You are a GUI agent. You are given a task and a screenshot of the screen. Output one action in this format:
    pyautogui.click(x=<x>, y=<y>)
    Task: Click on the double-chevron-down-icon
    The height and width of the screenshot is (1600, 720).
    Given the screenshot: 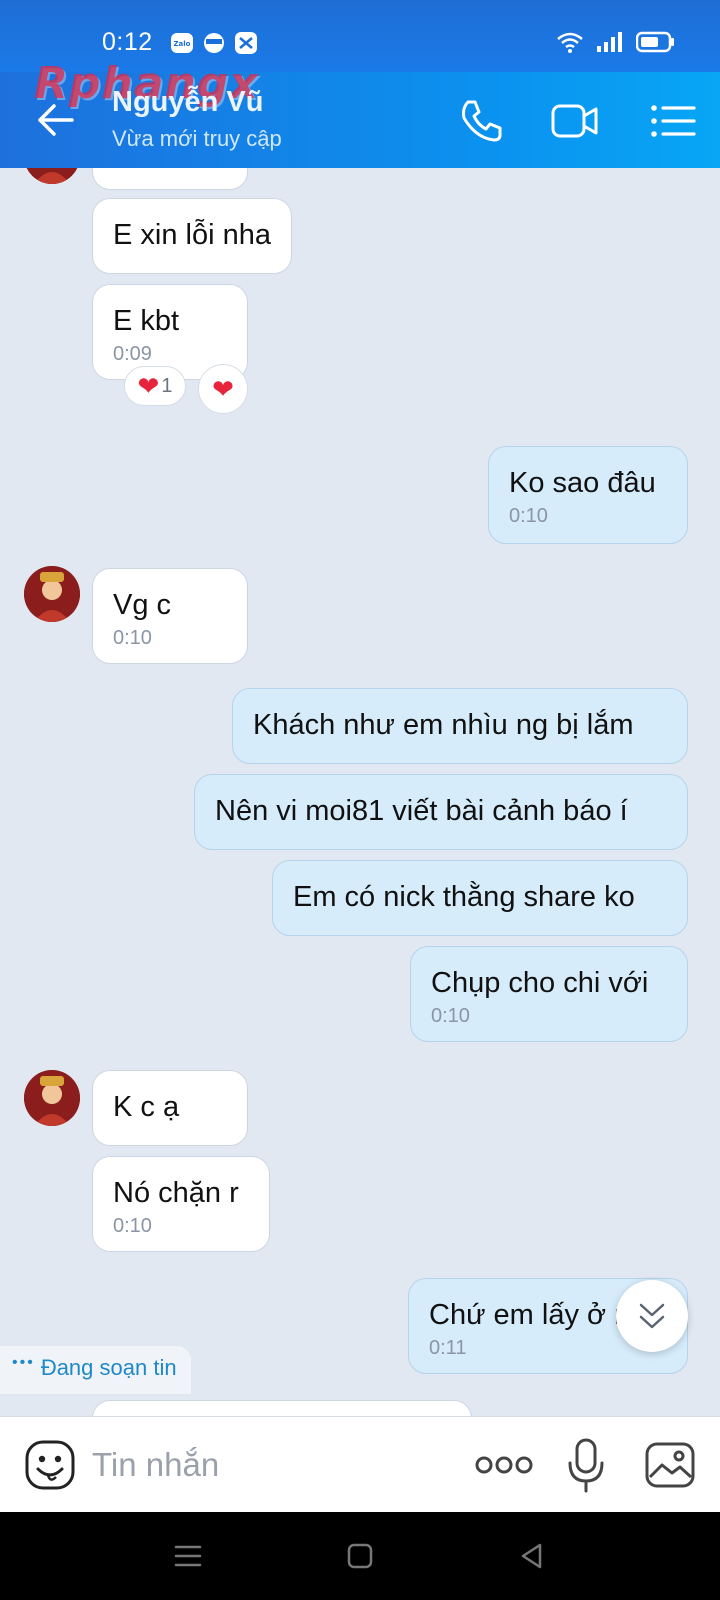 What is the action you would take?
    pyautogui.click(x=652, y=1316)
    